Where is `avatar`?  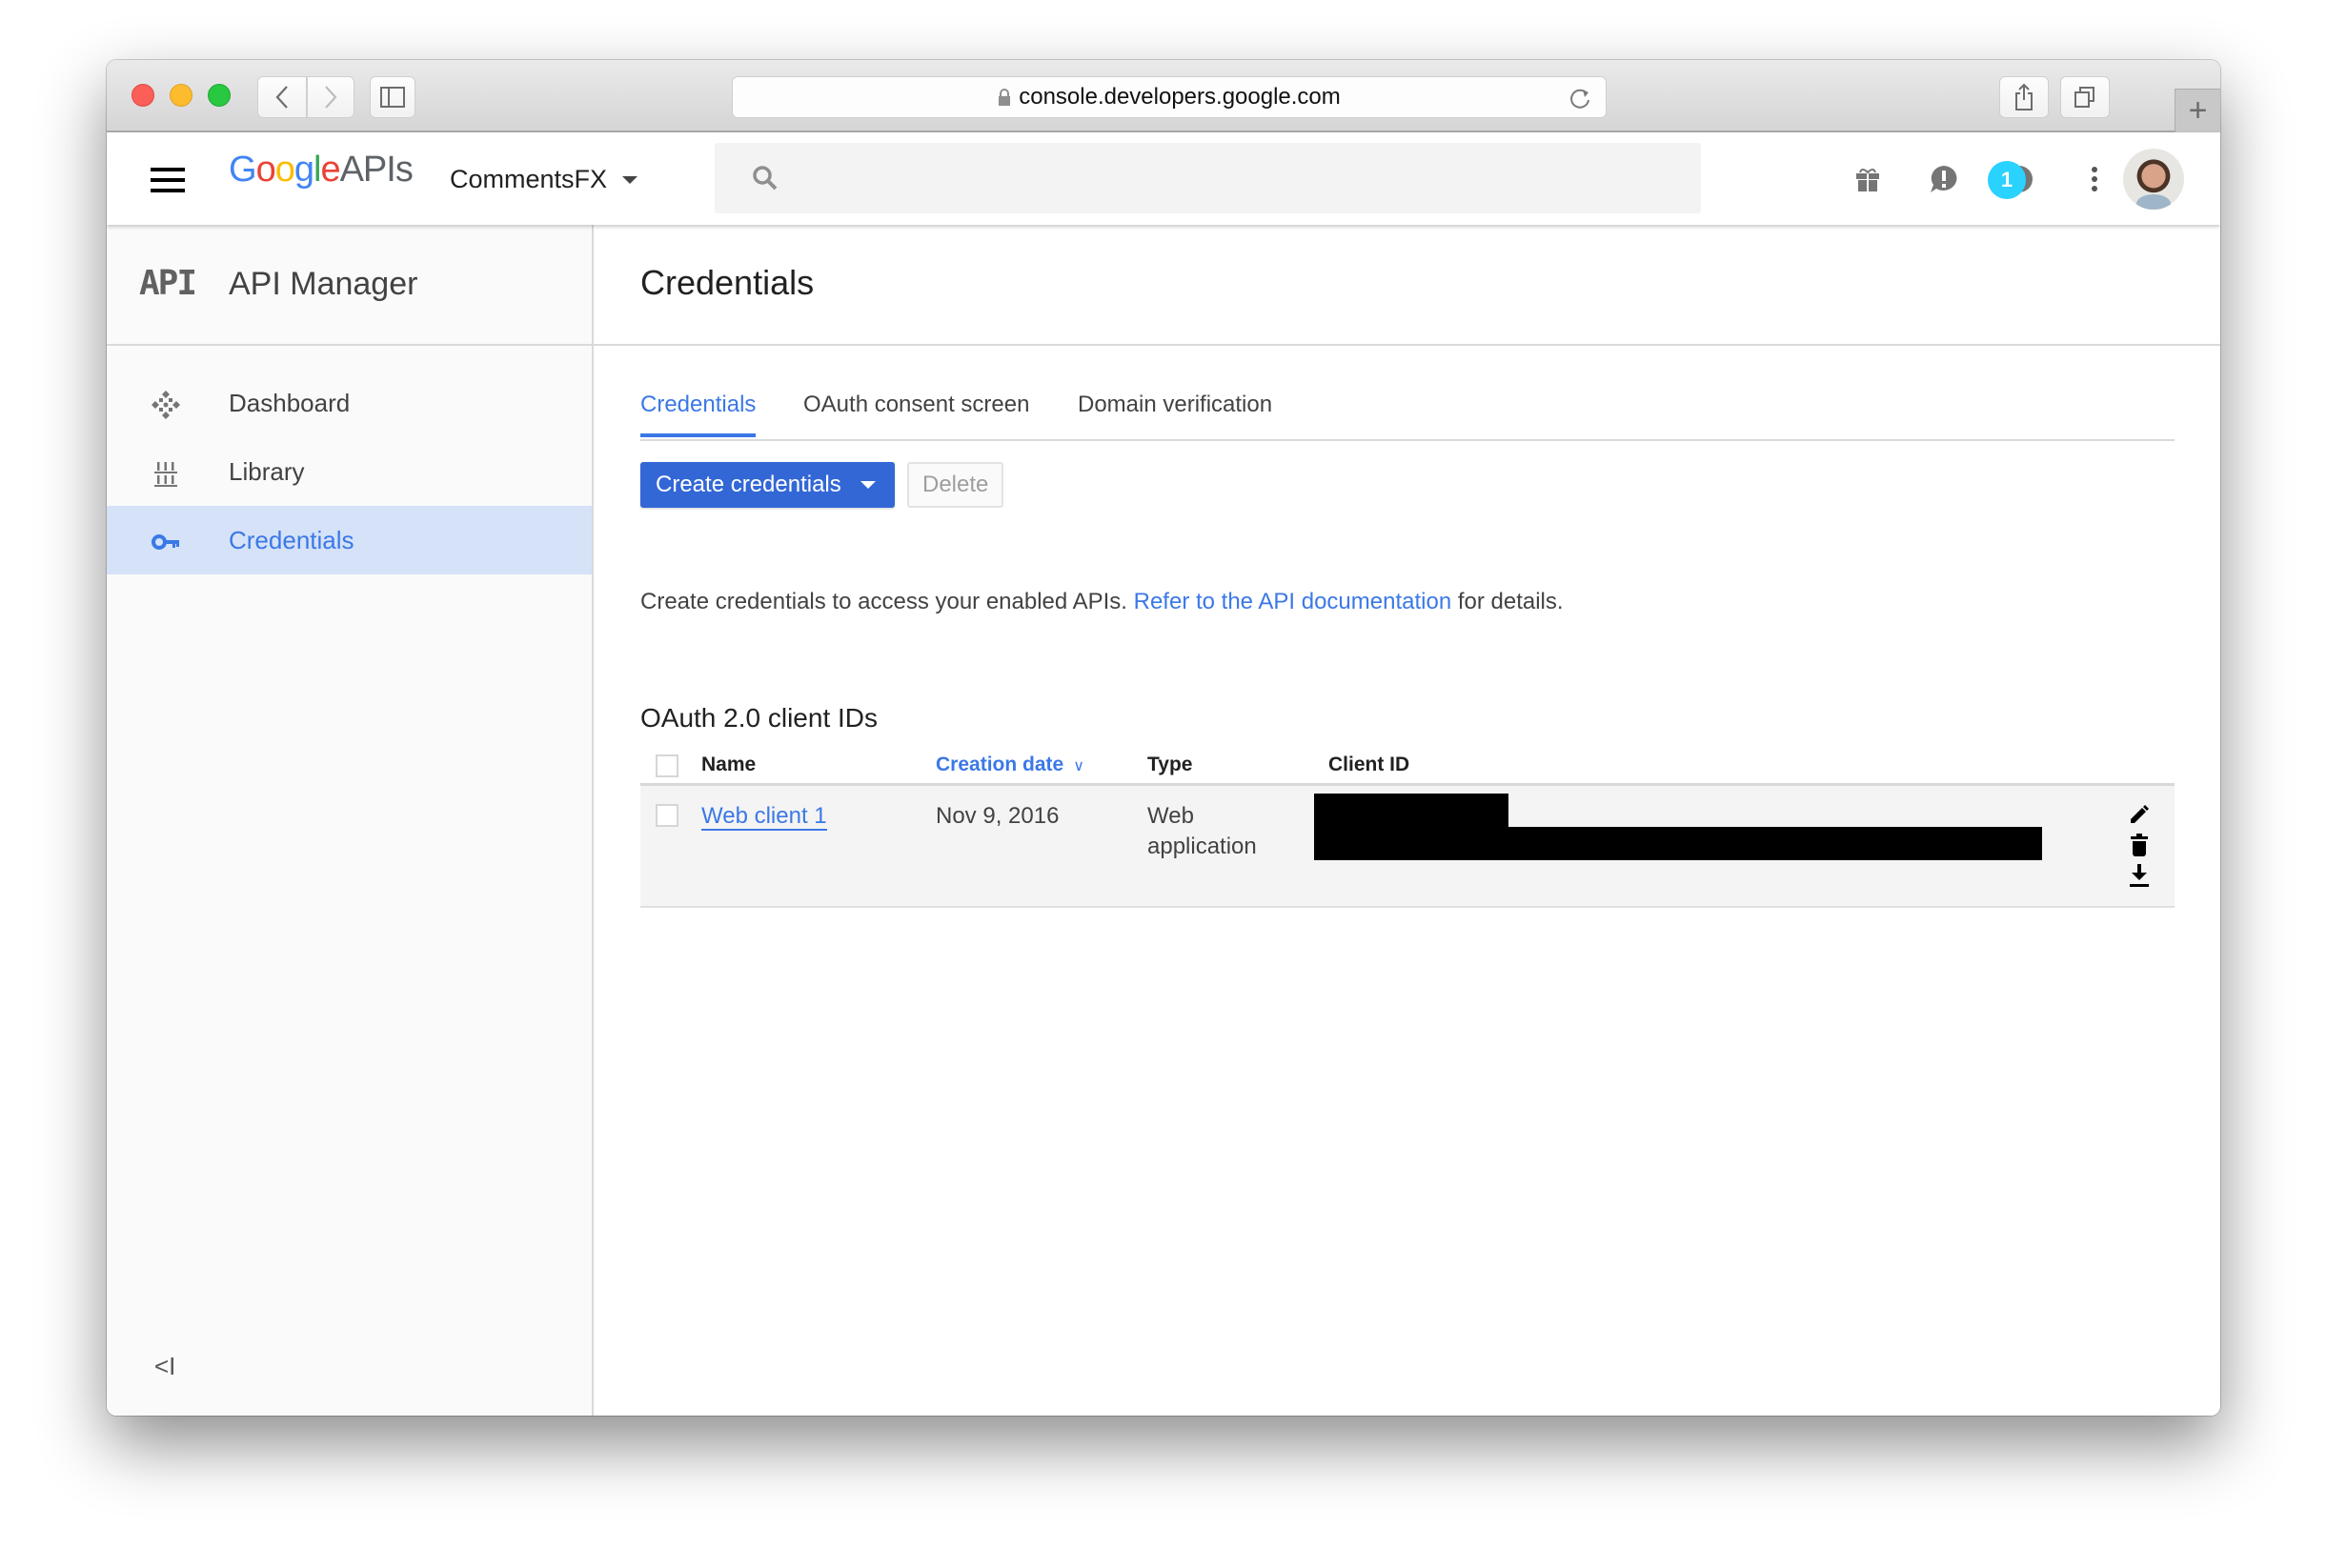
avatar is located at coordinates (2153, 179).